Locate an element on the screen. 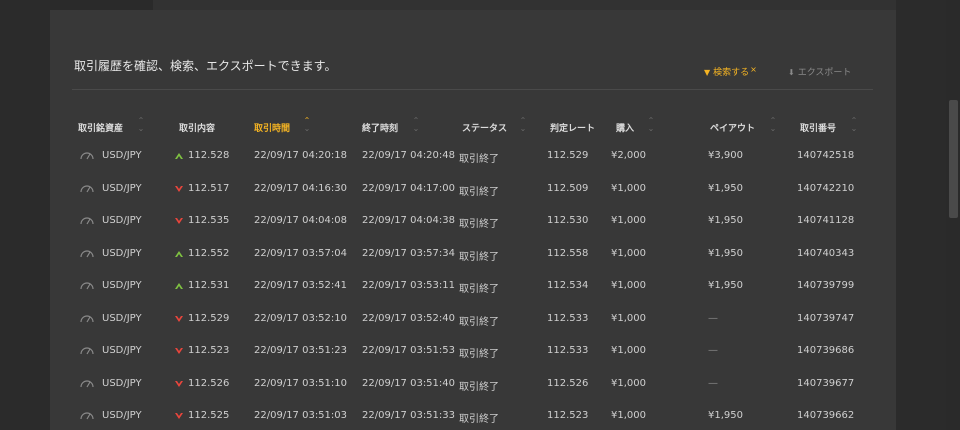 This screenshot has height=430, width=960. search-button: ▼ 検索する× is located at coordinates (730, 71).